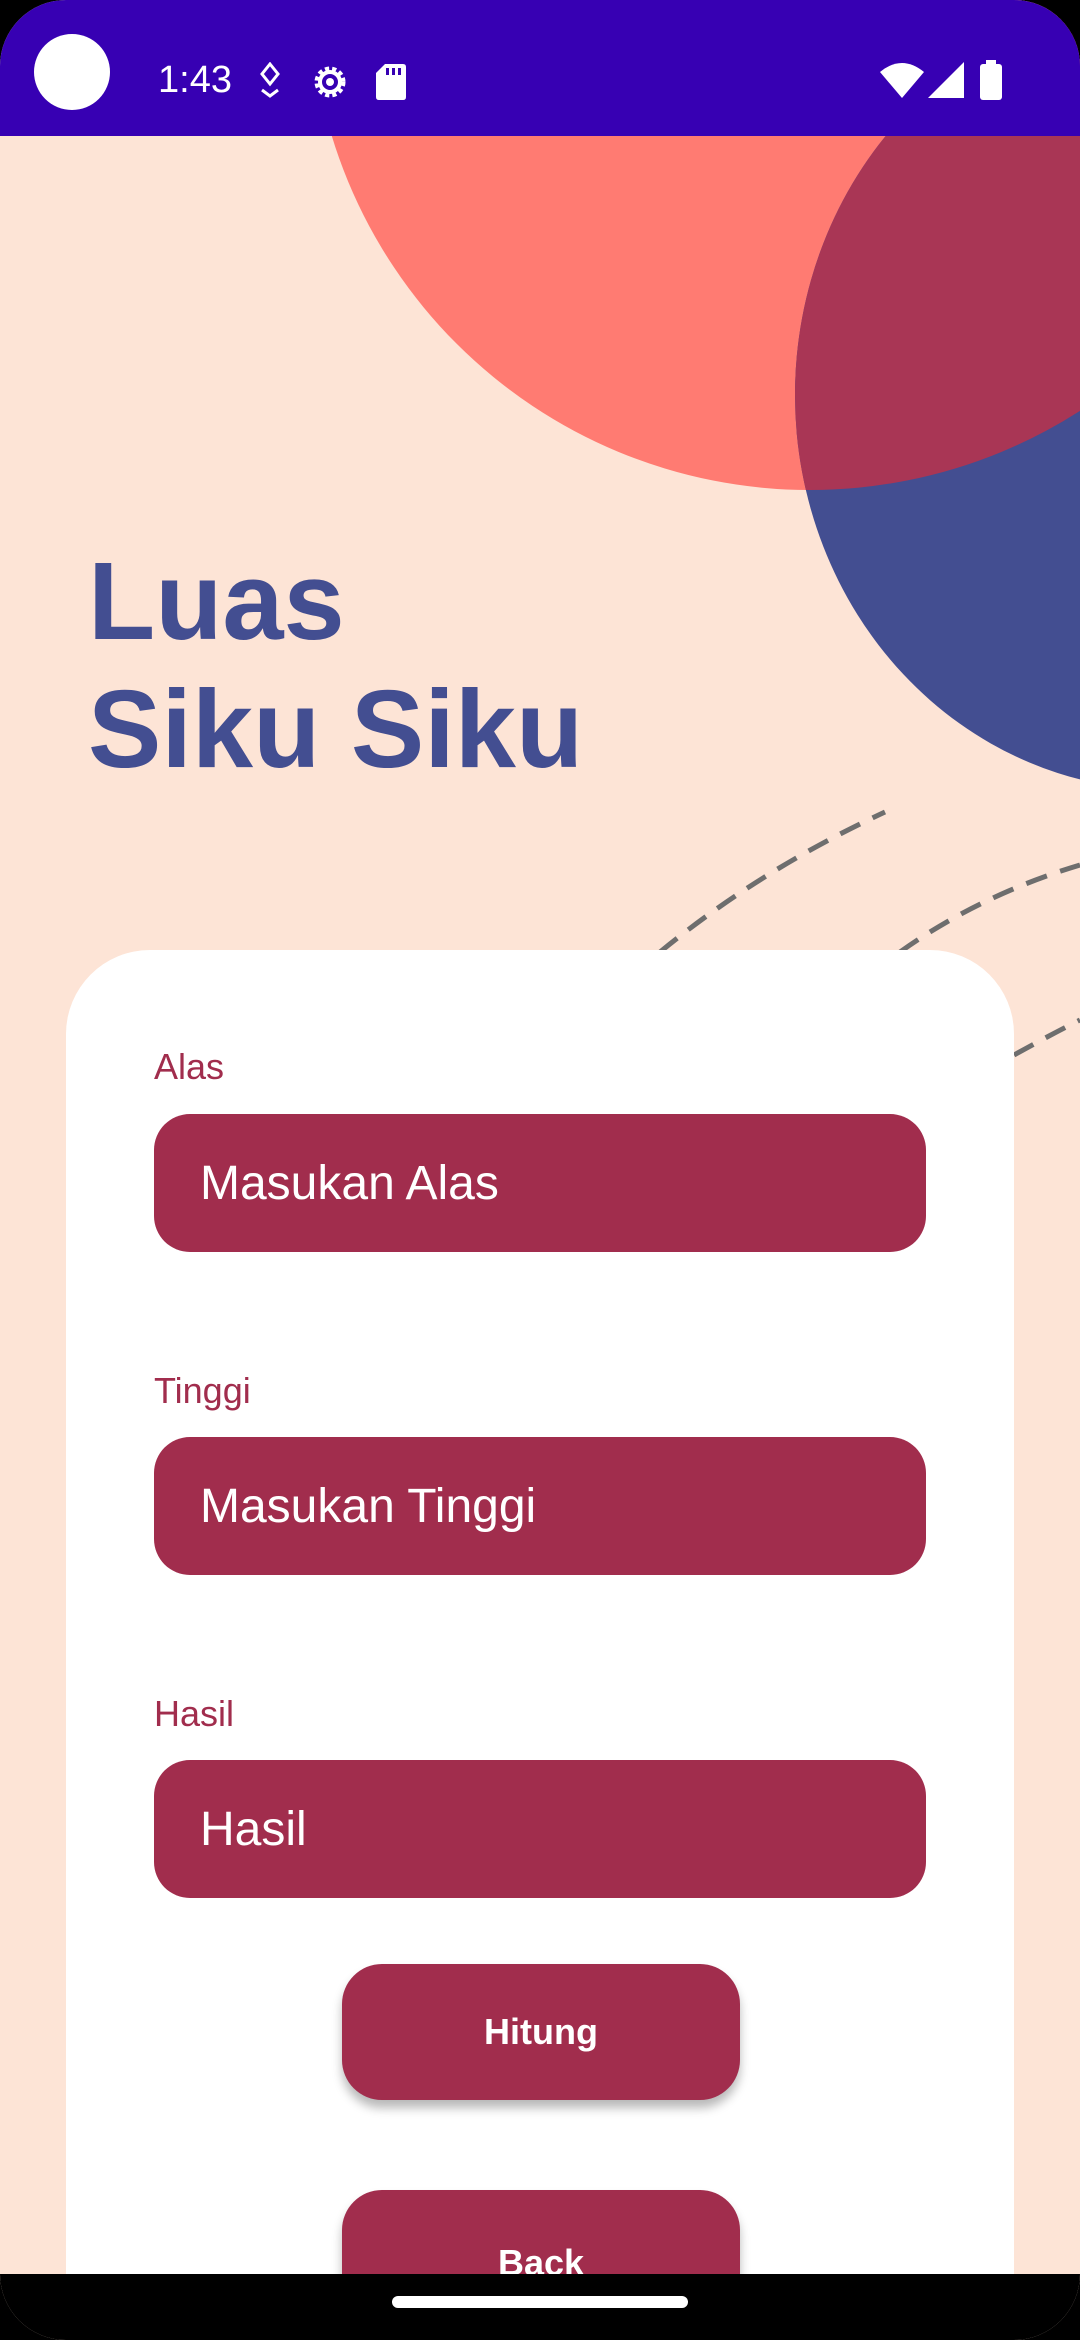 This screenshot has height=2340, width=1080. Describe the element at coordinates (194, 1713) in the screenshot. I see `hasil-label: Hasil` at that location.